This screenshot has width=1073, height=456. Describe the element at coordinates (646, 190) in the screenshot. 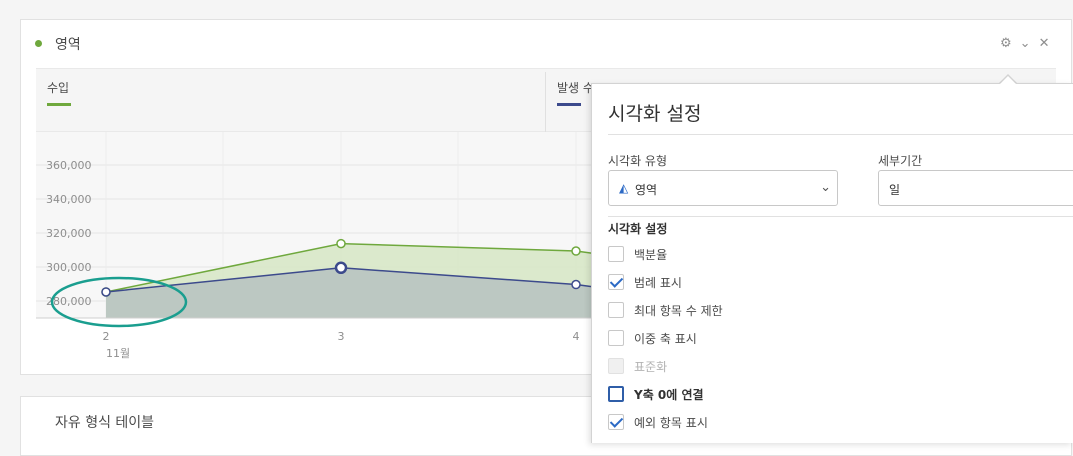

I see `viz-type-value: 영역` at that location.